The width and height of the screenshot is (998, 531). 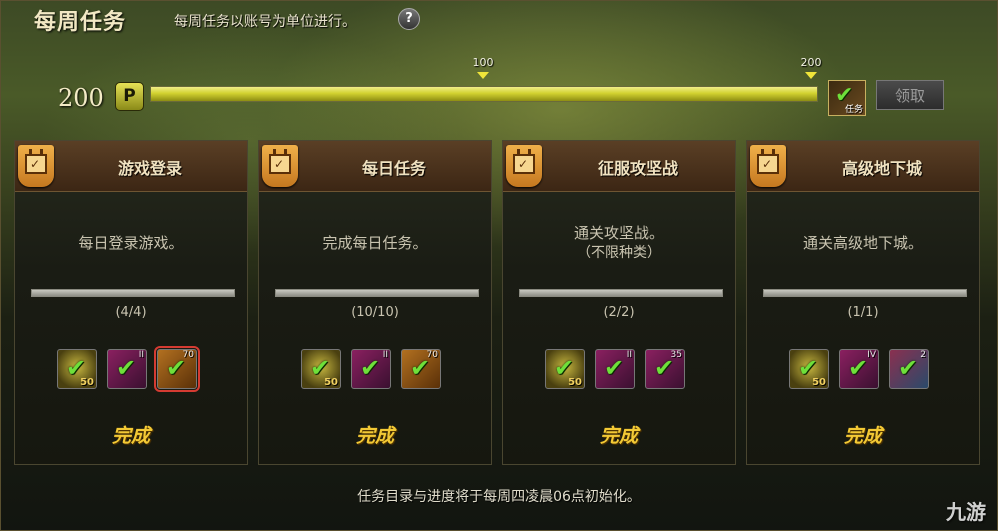 What do you see at coordinates (129, 96) in the screenshot?
I see `points-badge-icon: P` at bounding box center [129, 96].